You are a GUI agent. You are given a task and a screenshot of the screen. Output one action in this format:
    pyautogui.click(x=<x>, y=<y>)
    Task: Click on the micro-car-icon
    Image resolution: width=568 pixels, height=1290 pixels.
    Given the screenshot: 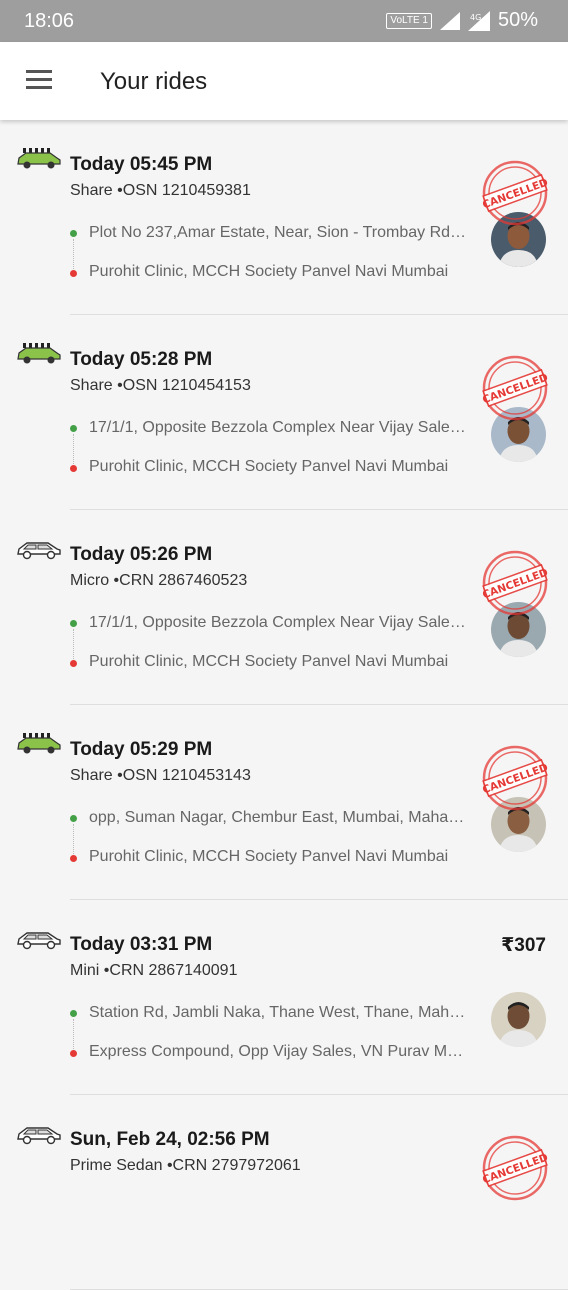 What is the action you would take?
    pyautogui.click(x=39, y=549)
    